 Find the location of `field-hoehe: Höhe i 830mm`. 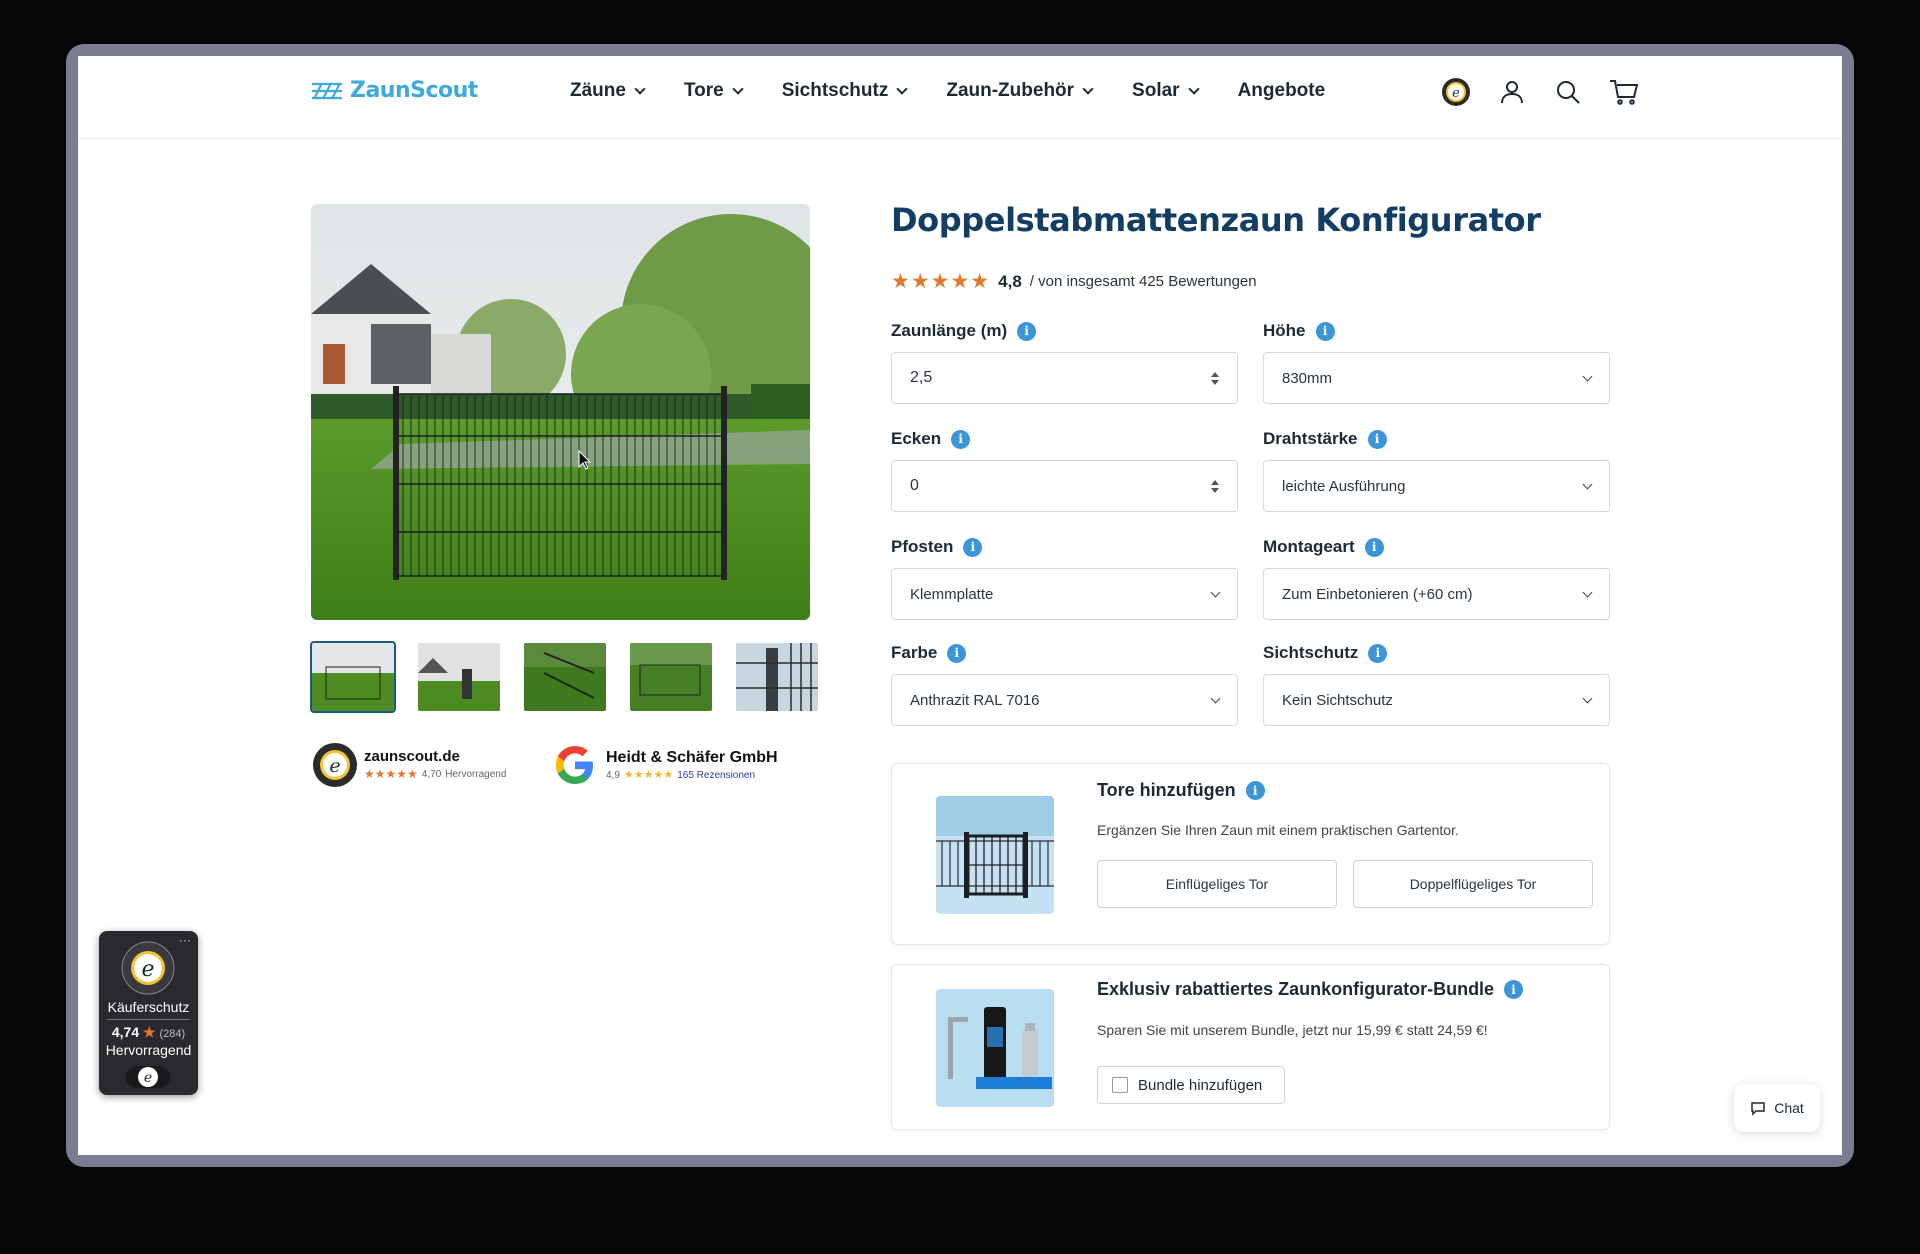

field-hoehe: Höhe i 830mm is located at coordinates (1436, 362).